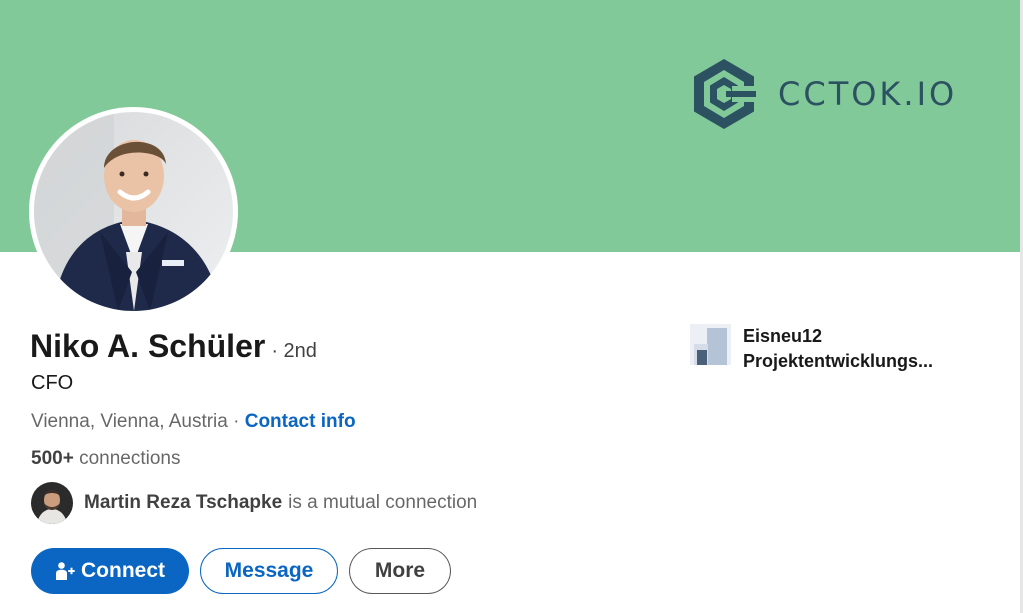 The height and width of the screenshot is (613, 1023). I want to click on connect-button: Connect, so click(110, 571).